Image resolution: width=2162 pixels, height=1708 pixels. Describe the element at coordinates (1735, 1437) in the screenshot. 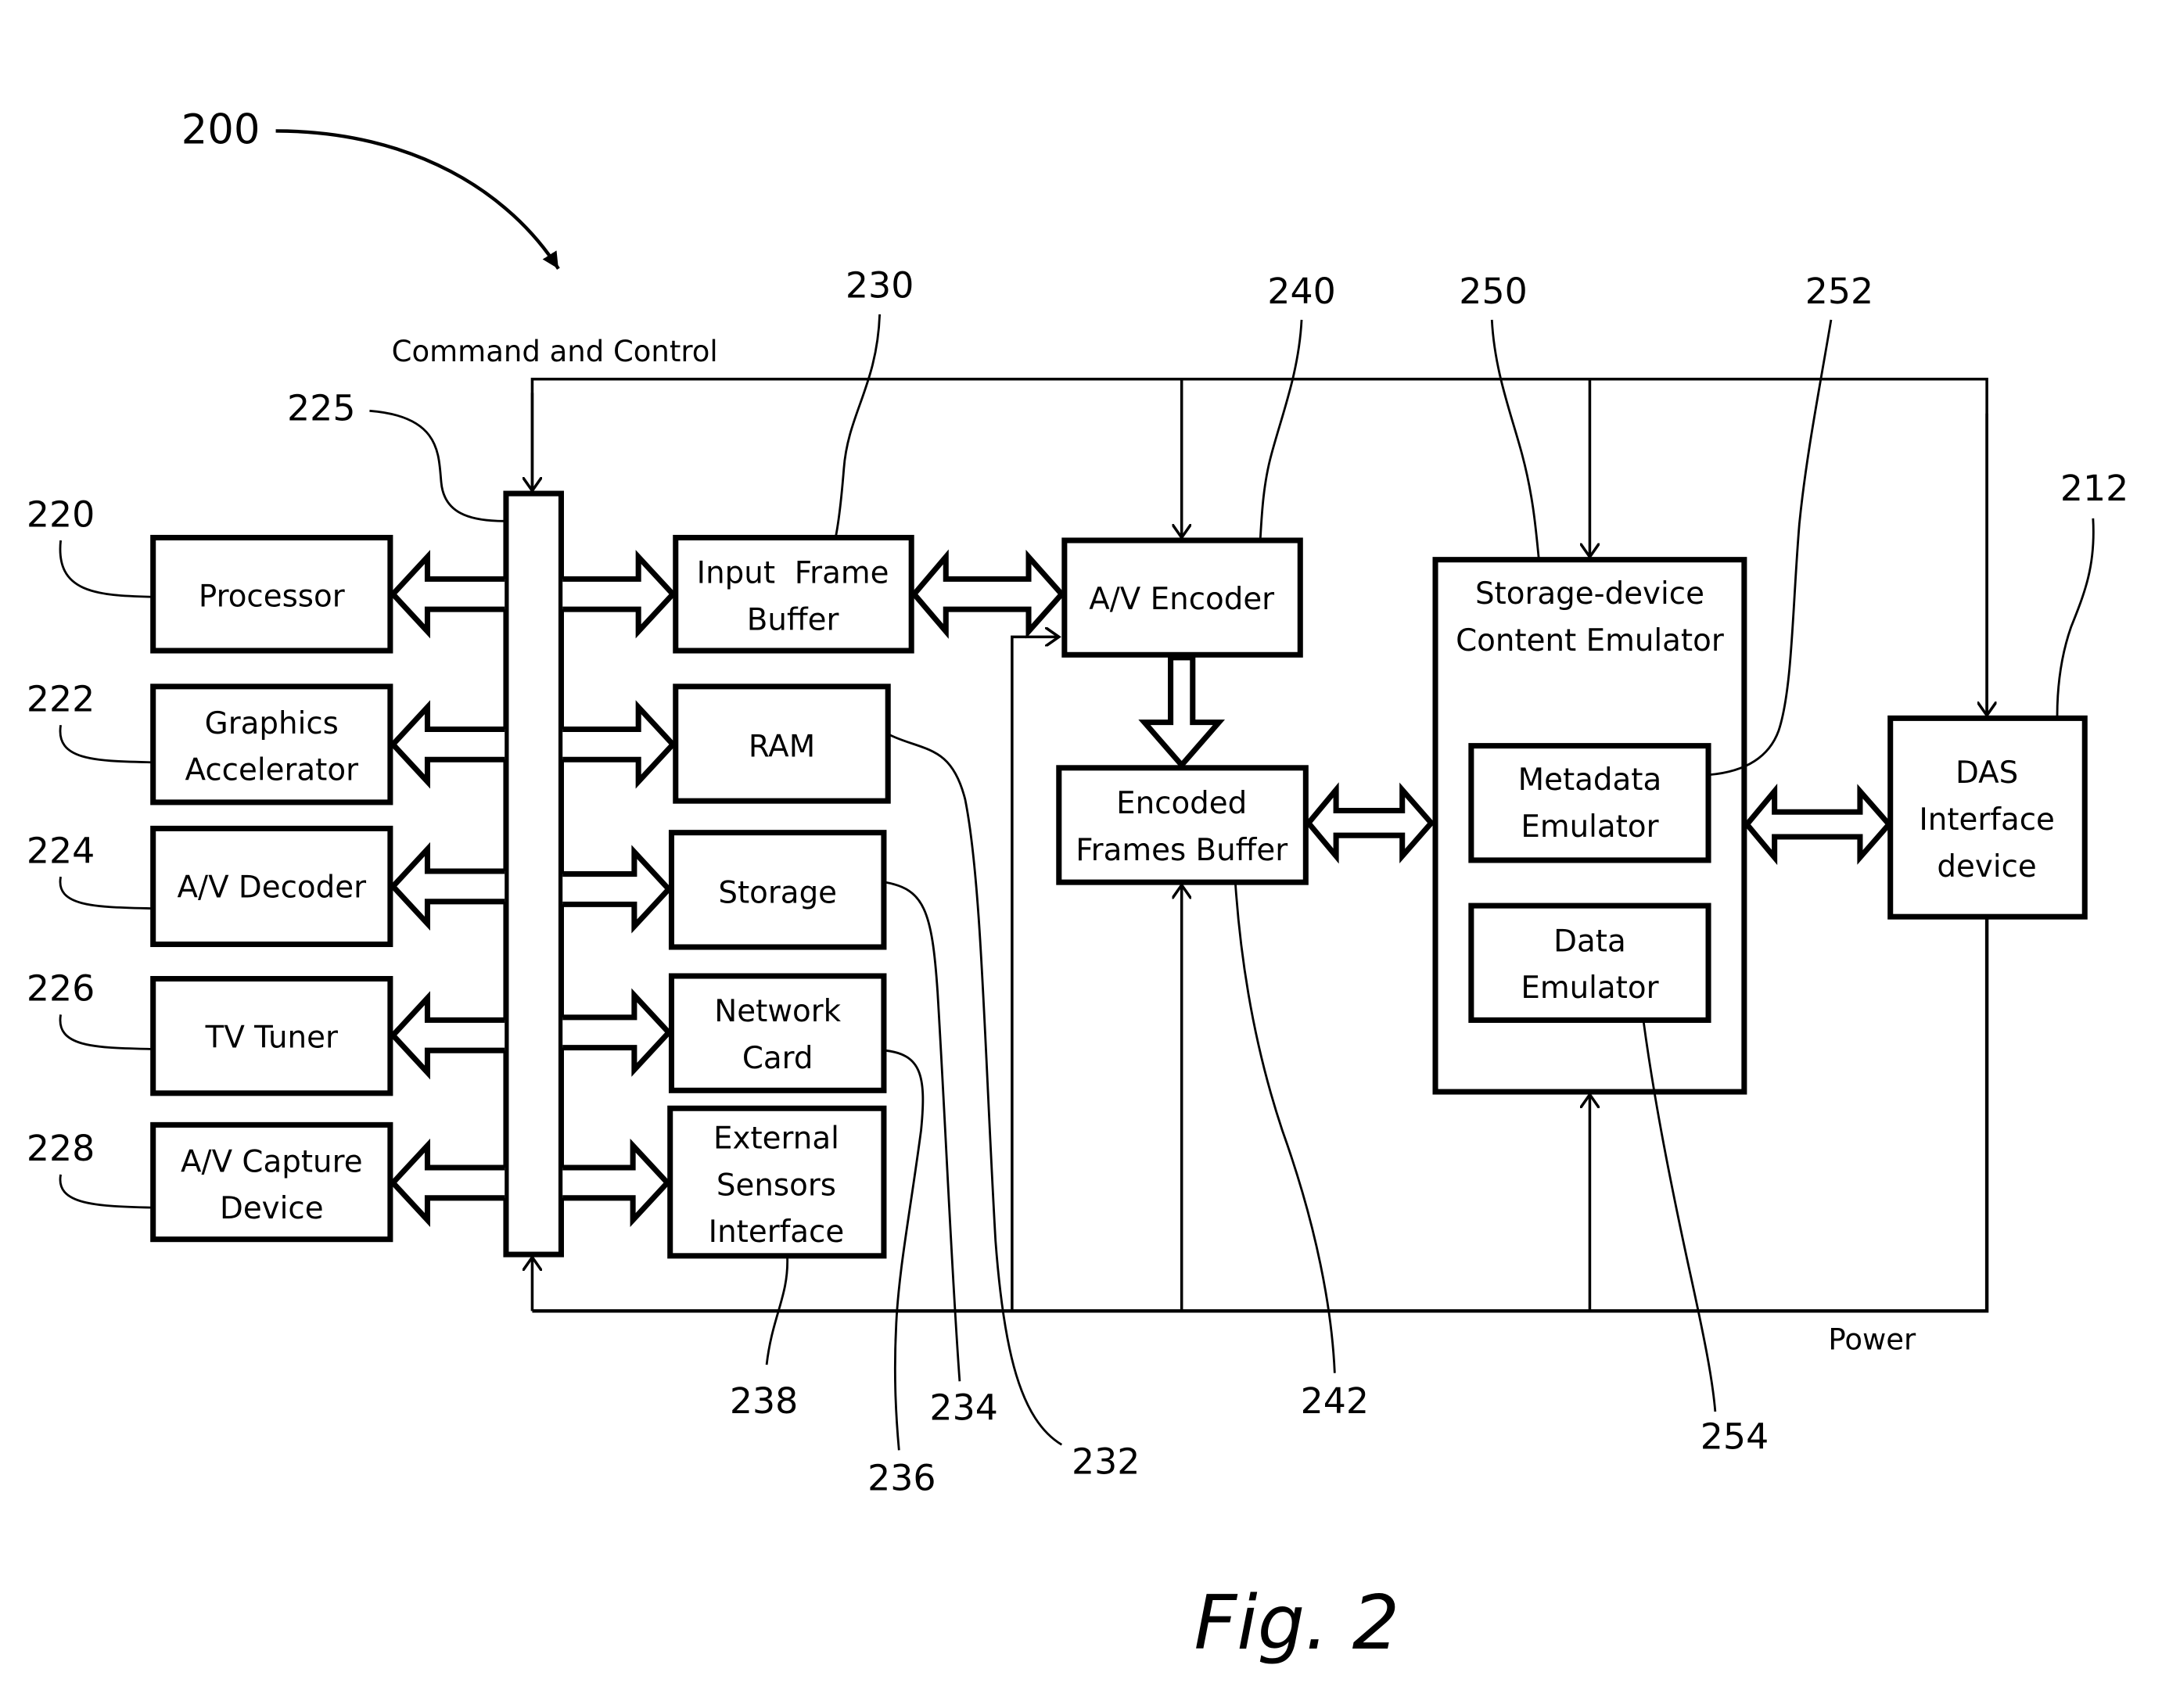

I see `ref-254: 254` at that location.